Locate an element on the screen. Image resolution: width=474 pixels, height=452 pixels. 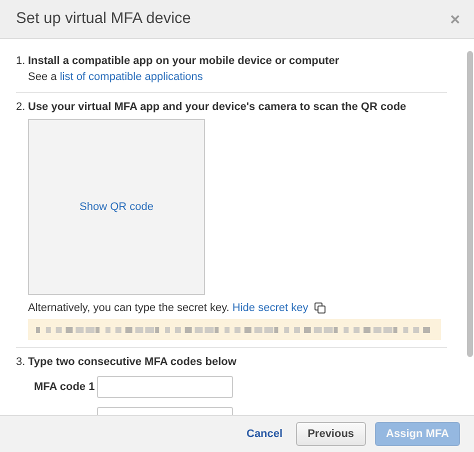
show-qr-link: Show QR code is located at coordinates (117, 207).